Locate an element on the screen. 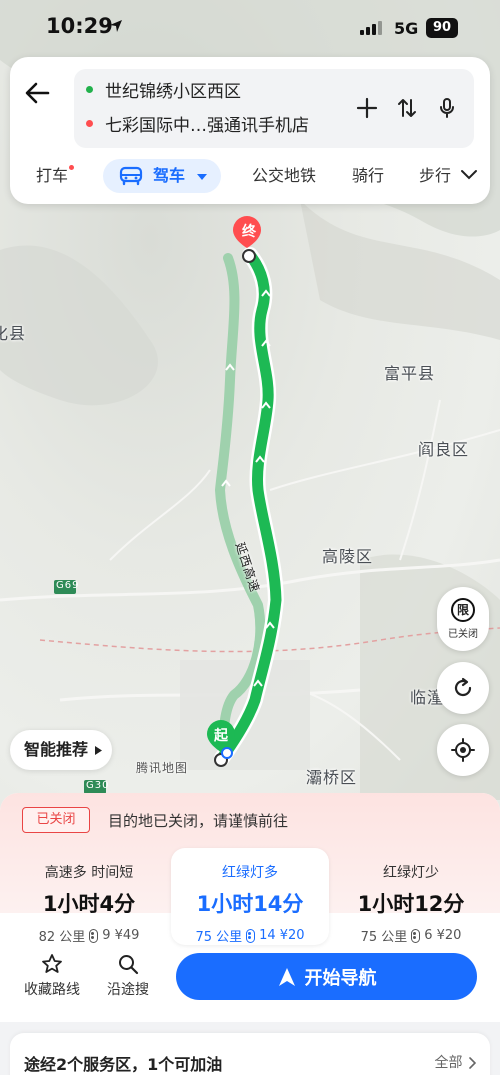 The width and height of the screenshot is (500, 1075). route-option-meta: 75 公里 6 ¥20 is located at coordinates (411, 935).